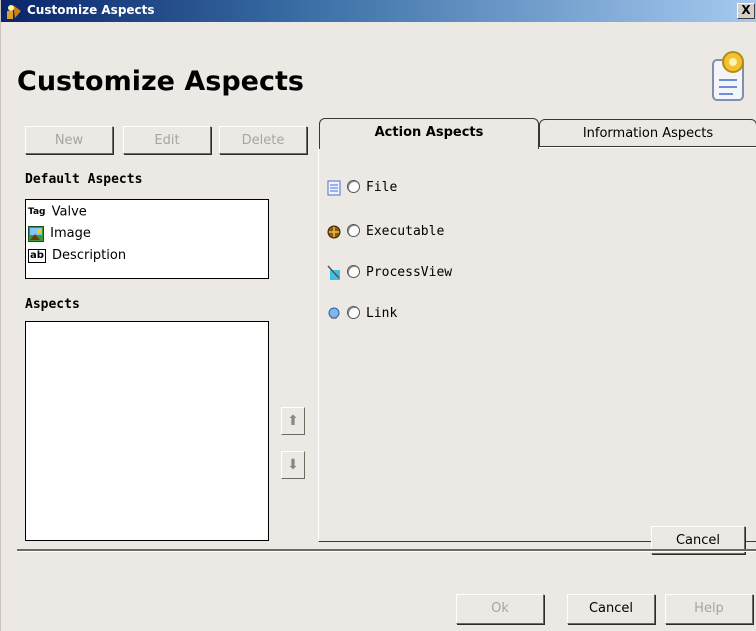 This screenshot has height=631, width=756. What do you see at coordinates (37, 212) in the screenshot?
I see `tag-icon: Tag` at bounding box center [37, 212].